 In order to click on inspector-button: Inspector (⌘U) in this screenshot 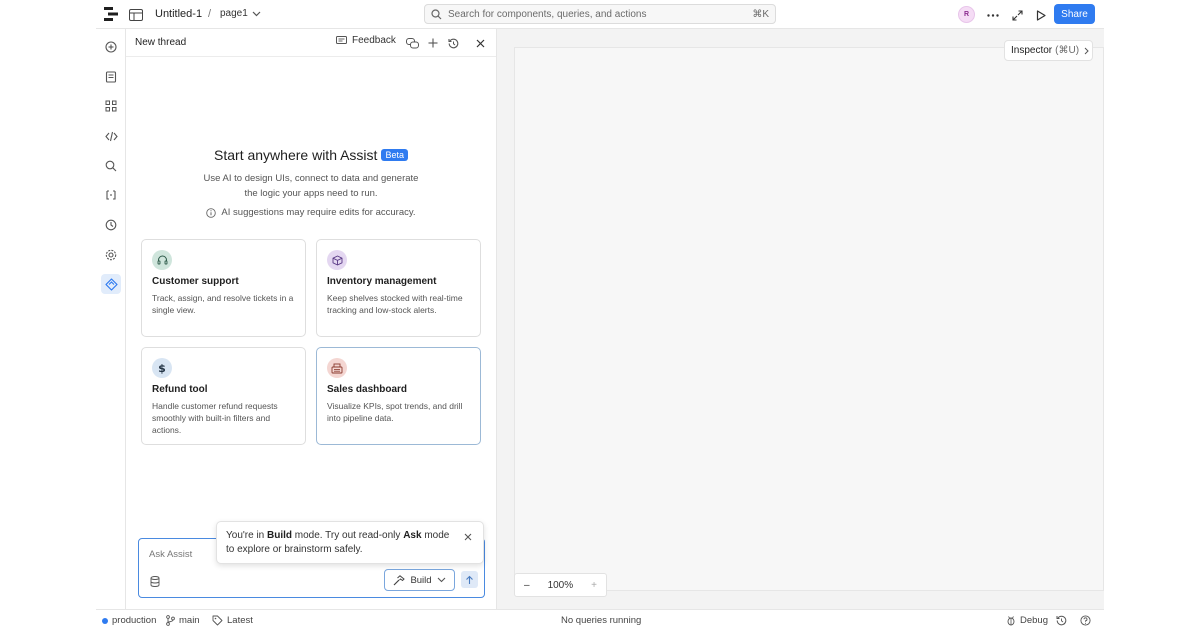, I will do `click(1048, 50)`.